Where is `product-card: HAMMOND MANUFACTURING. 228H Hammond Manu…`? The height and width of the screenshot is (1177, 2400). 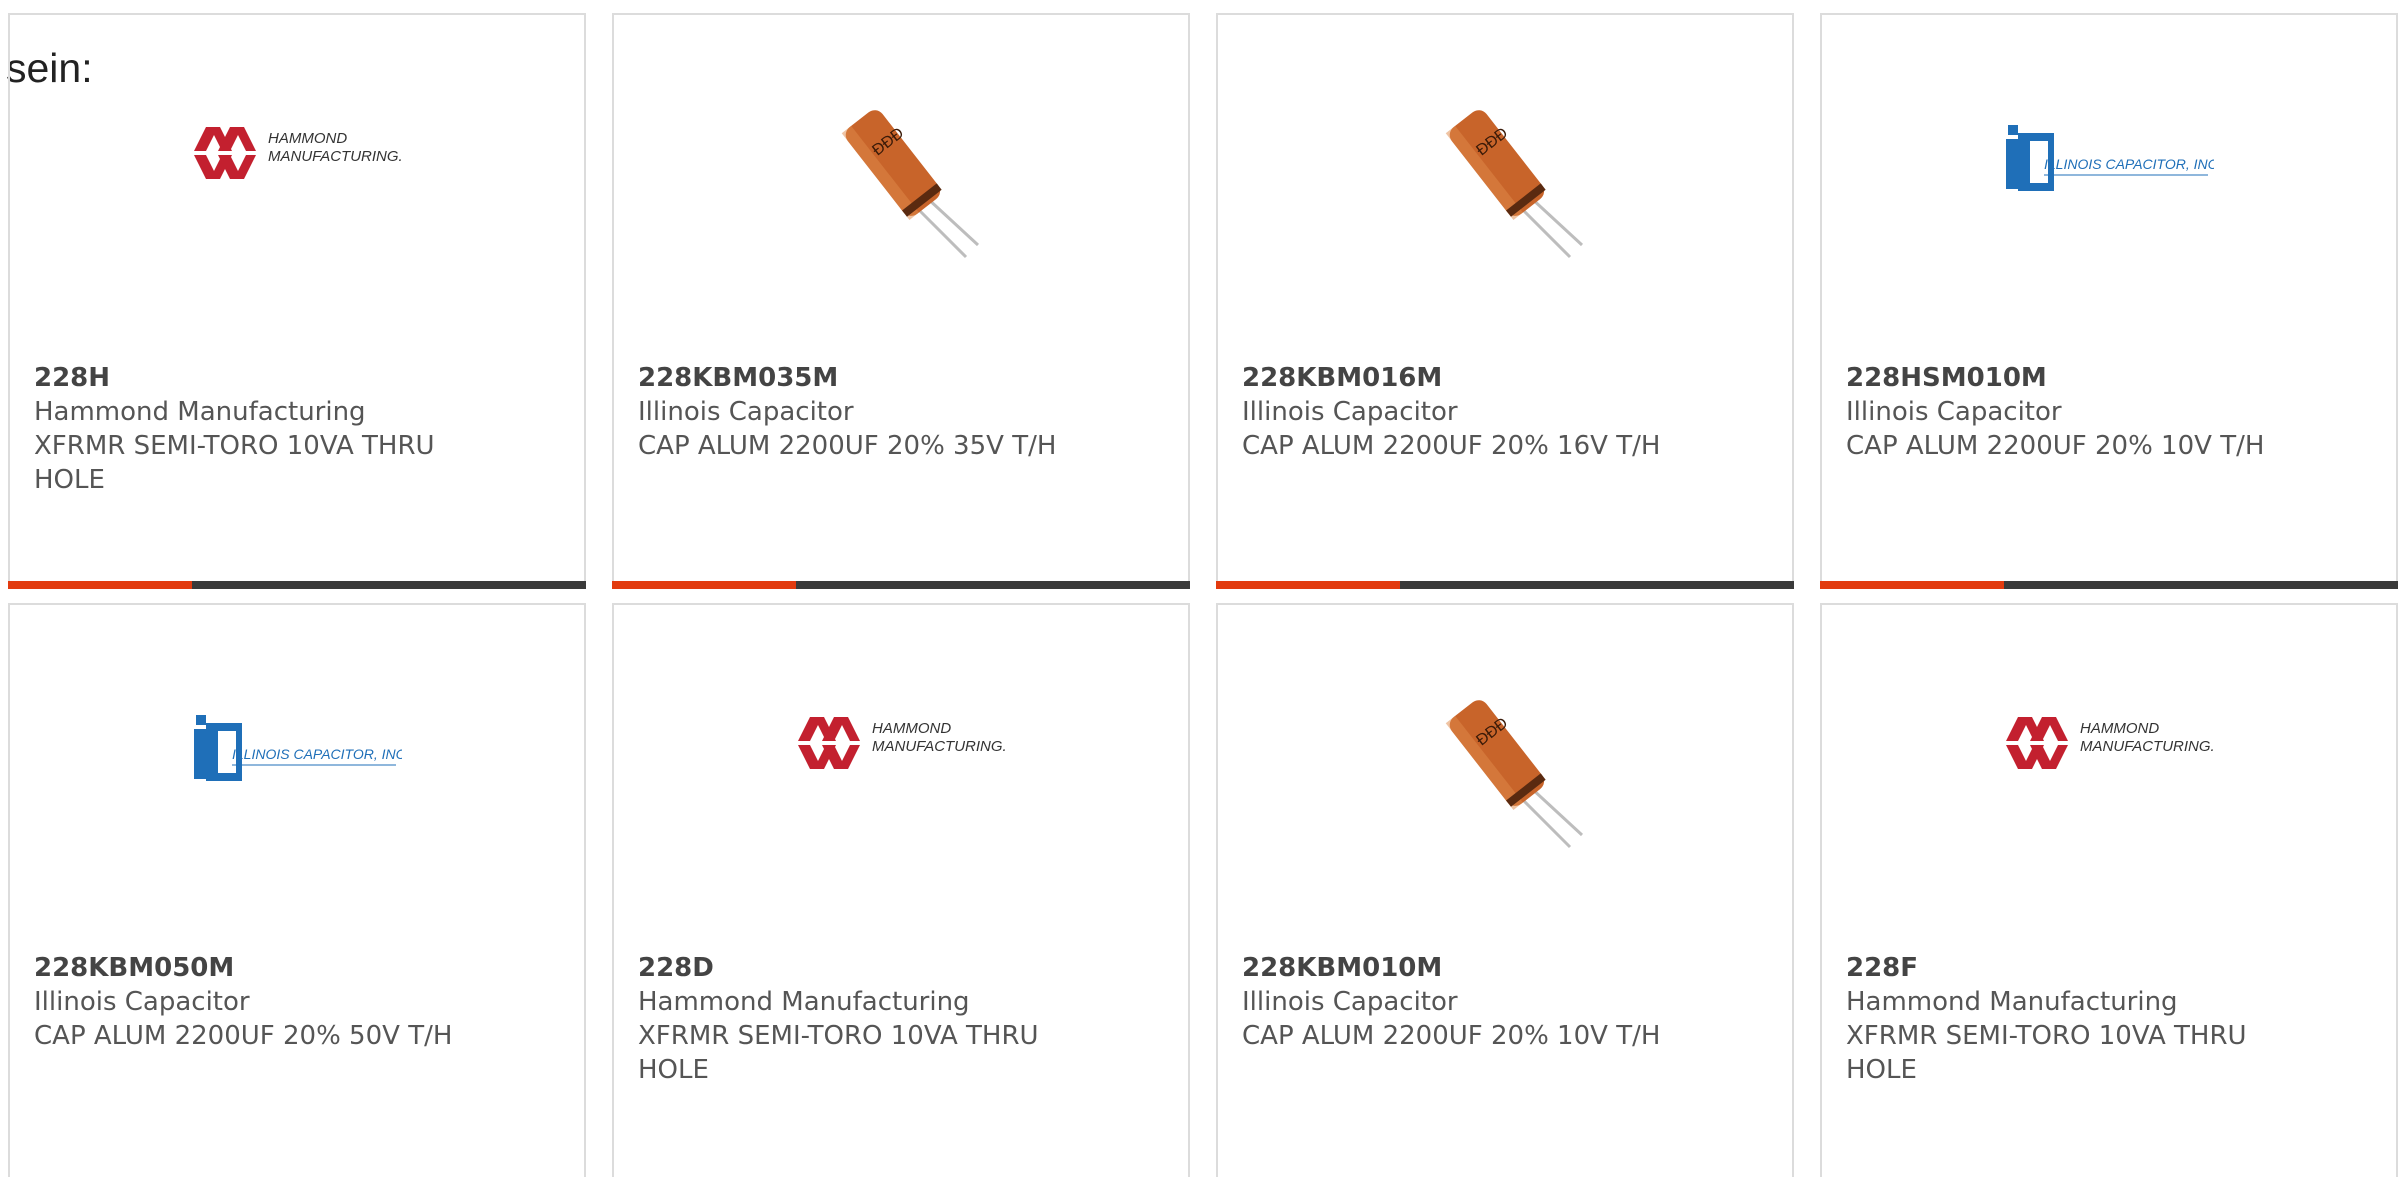 product-card: HAMMOND MANUFACTURING. 228H Hammond Manu… is located at coordinates (297, 301).